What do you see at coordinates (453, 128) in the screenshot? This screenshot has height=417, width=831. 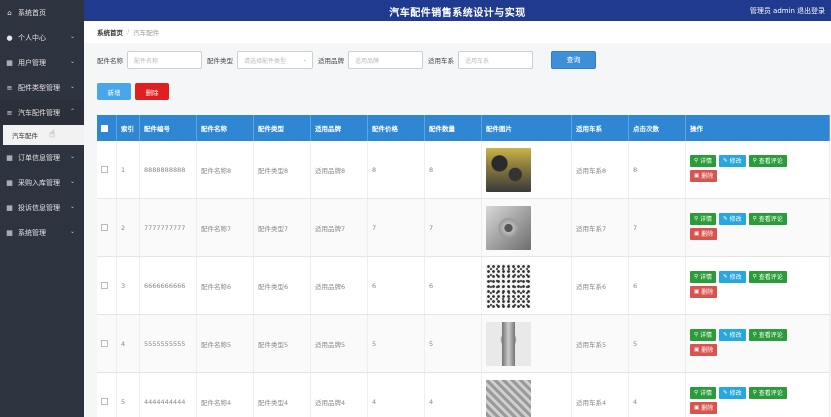 I see `col-qty: 配件数量` at bounding box center [453, 128].